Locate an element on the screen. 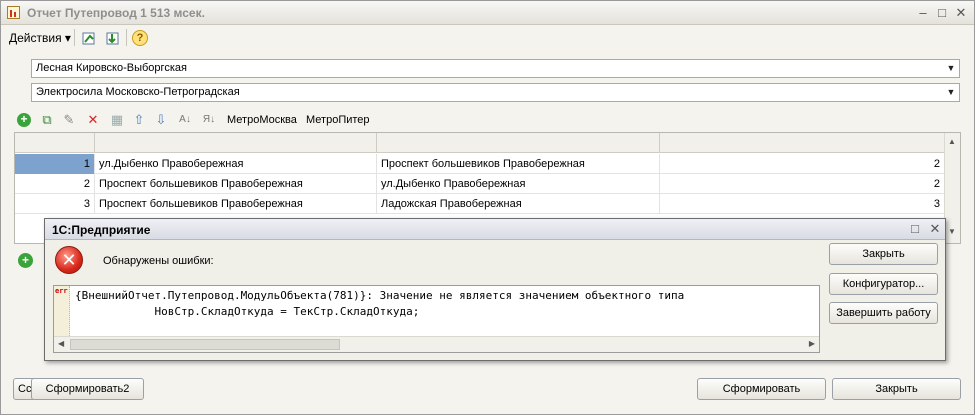  column-header-number is located at coordinates (55, 143).